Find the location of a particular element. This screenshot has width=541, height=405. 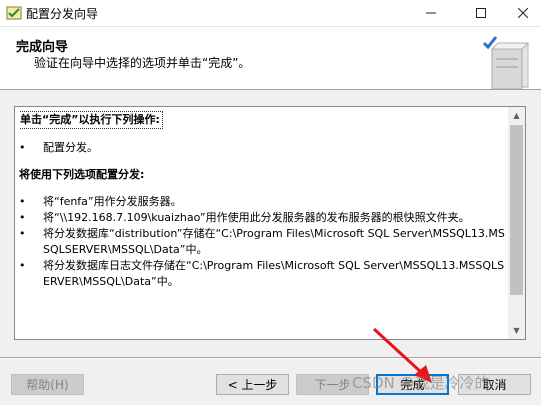

minimize-icon is located at coordinates (431, 13).